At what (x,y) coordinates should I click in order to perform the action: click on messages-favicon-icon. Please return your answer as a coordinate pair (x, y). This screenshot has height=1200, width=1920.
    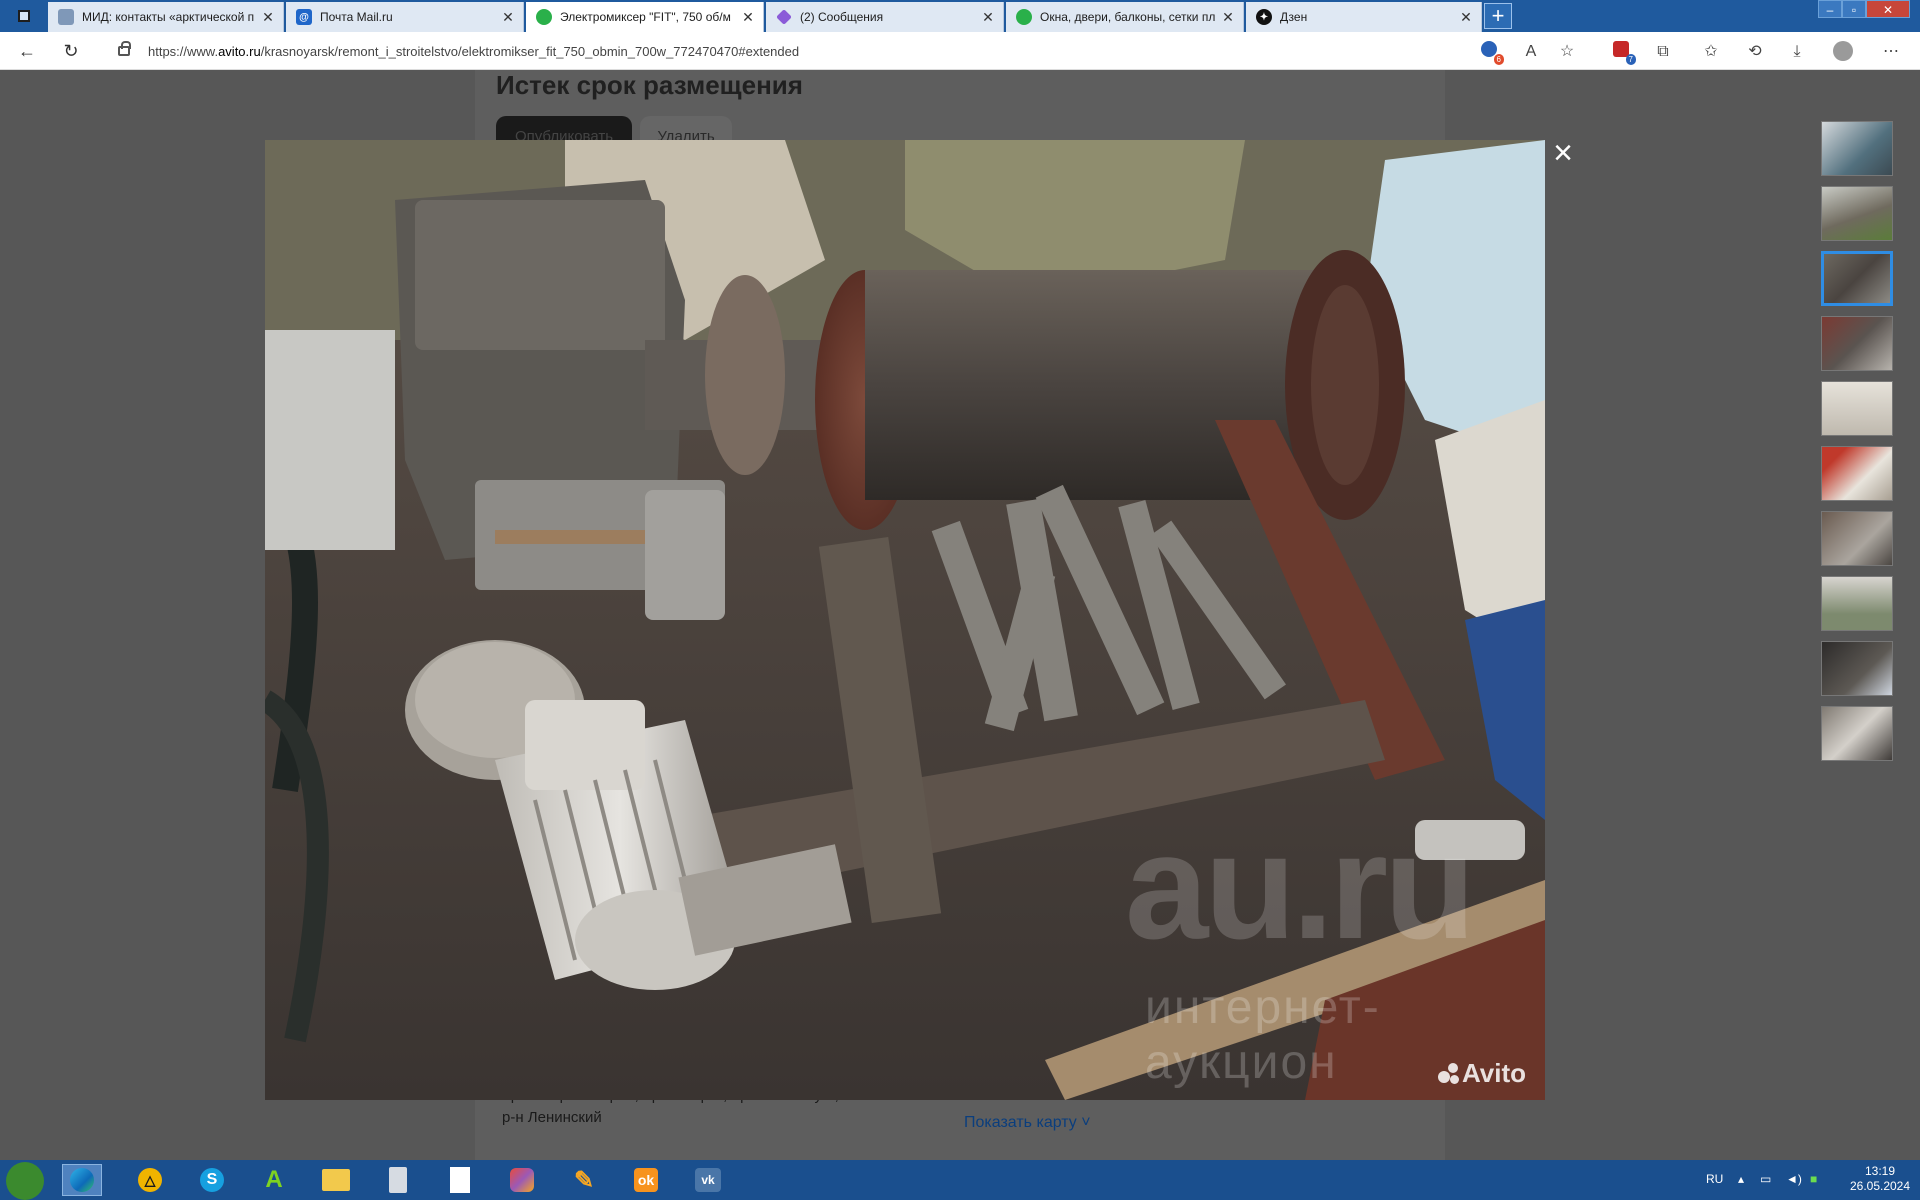
    Looking at the image, I should click on (784, 17).